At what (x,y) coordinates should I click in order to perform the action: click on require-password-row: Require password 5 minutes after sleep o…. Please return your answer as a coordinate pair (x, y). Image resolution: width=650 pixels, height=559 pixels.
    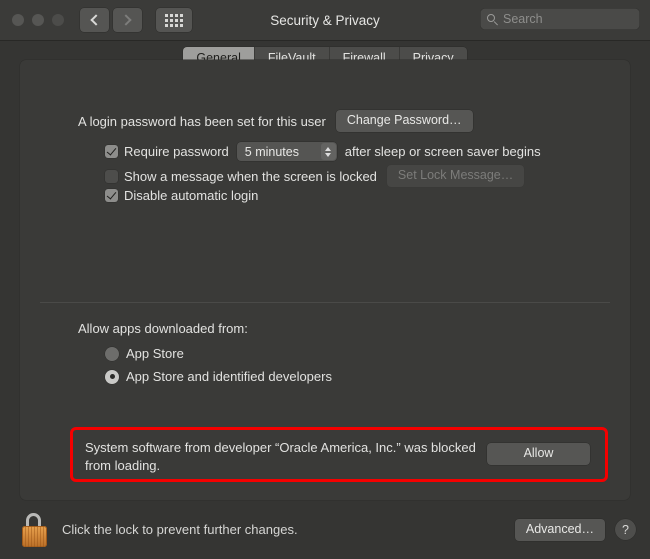
    Looking at the image, I should click on (323, 151).